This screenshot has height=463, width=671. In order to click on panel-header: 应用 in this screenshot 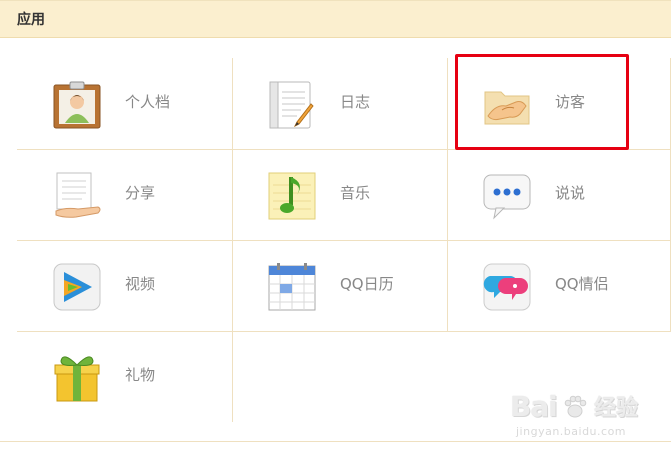, I will do `click(335, 19)`.